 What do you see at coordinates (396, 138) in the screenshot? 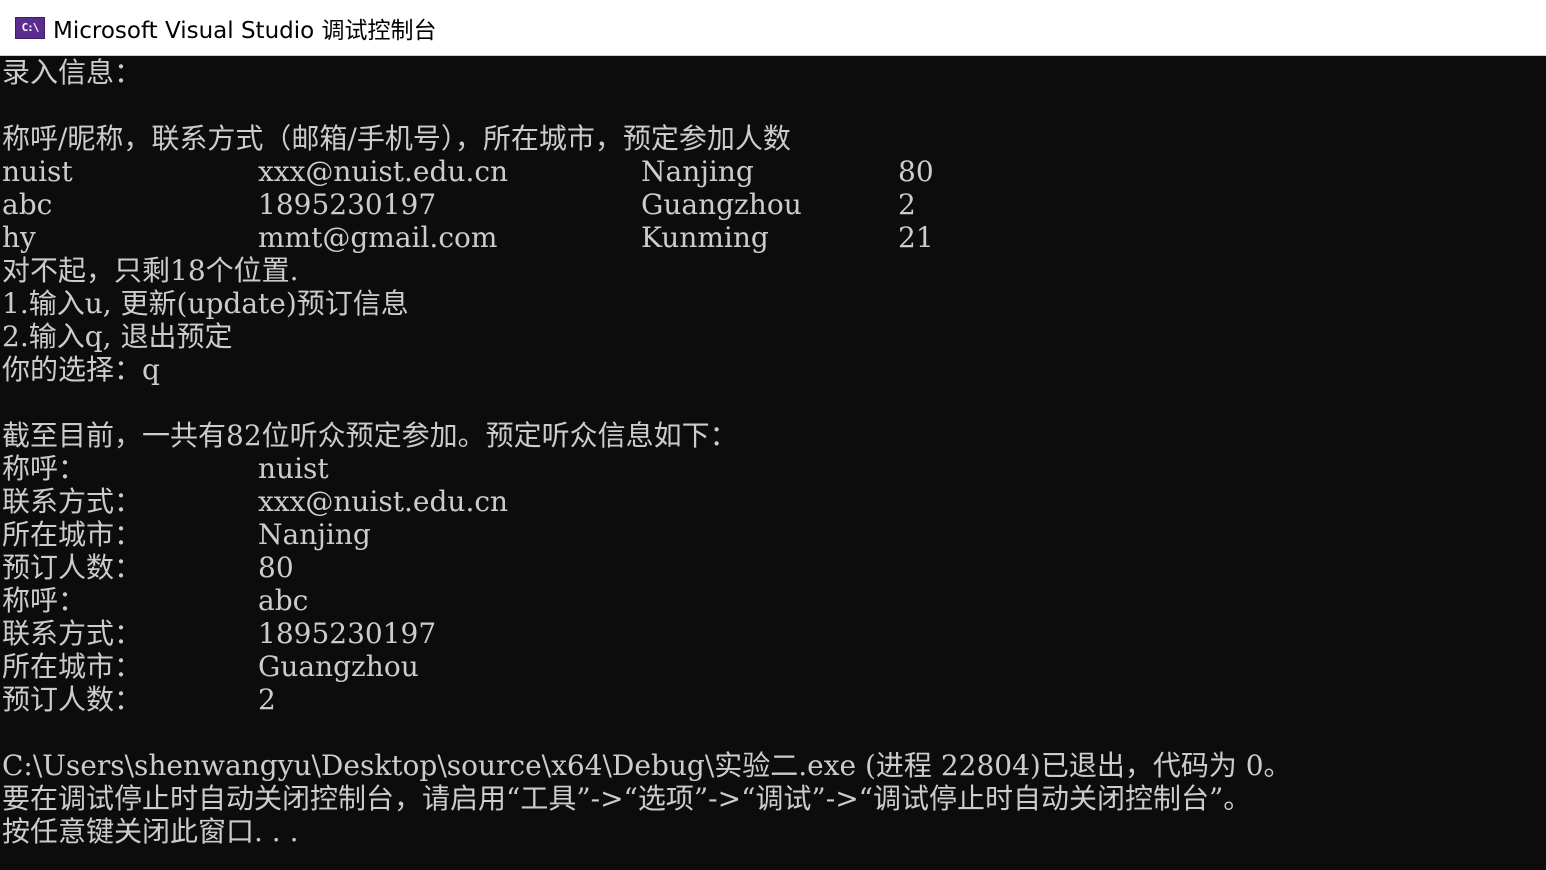
I see `columns-header-line: 称呼/昵称，联系方式（邮箱/手机号），所在城市，预定参加人数` at bounding box center [396, 138].